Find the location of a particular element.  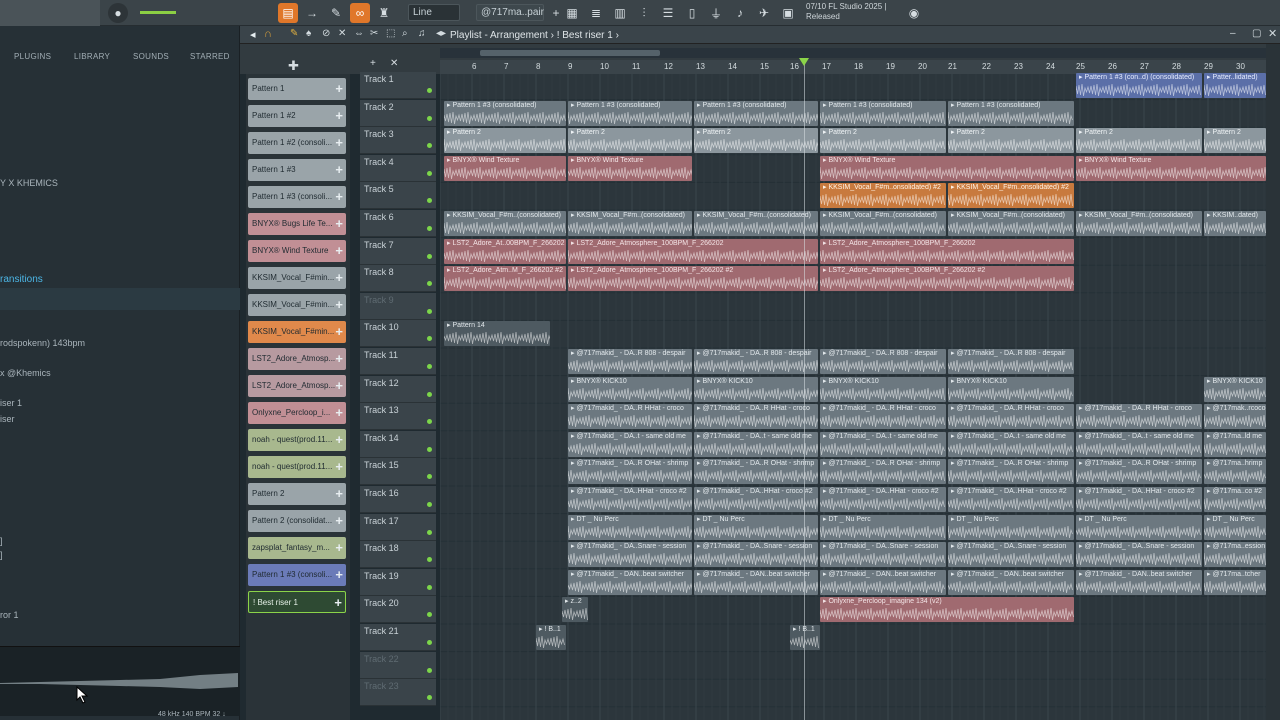

stamp-tool-icon: ♜ is located at coordinates (384, 13).